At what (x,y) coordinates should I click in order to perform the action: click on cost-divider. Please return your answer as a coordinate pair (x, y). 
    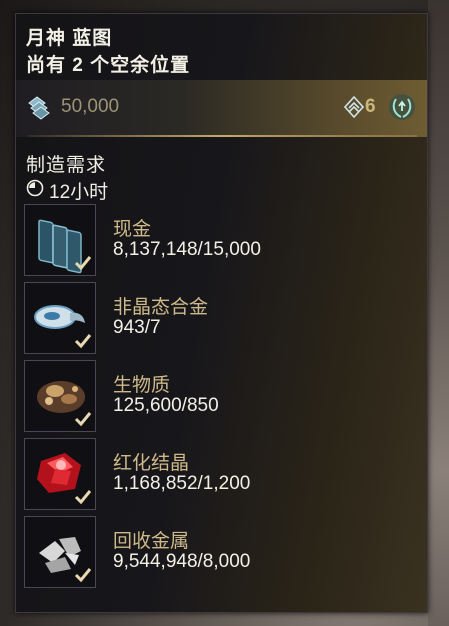
    Looking at the image, I should click on (222, 136).